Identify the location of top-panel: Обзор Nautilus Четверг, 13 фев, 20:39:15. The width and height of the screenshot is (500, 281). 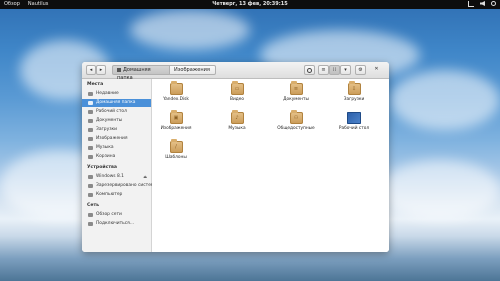
(250, 4).